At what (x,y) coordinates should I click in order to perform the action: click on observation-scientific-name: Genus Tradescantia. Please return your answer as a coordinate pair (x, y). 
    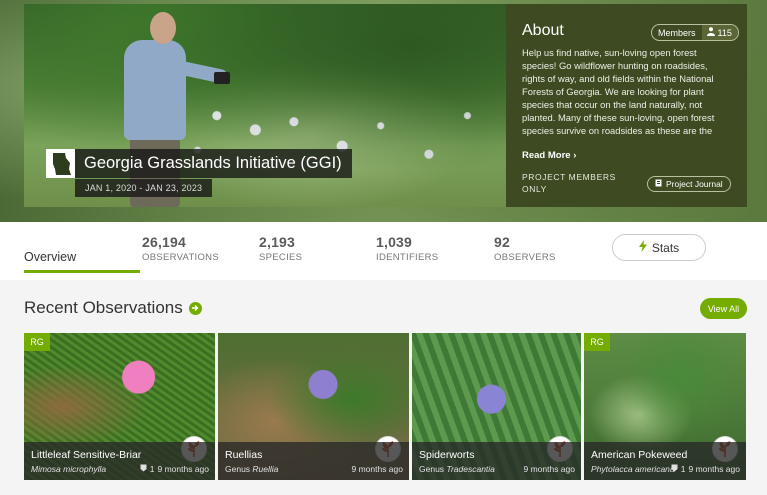
    Looking at the image, I should click on (457, 469).